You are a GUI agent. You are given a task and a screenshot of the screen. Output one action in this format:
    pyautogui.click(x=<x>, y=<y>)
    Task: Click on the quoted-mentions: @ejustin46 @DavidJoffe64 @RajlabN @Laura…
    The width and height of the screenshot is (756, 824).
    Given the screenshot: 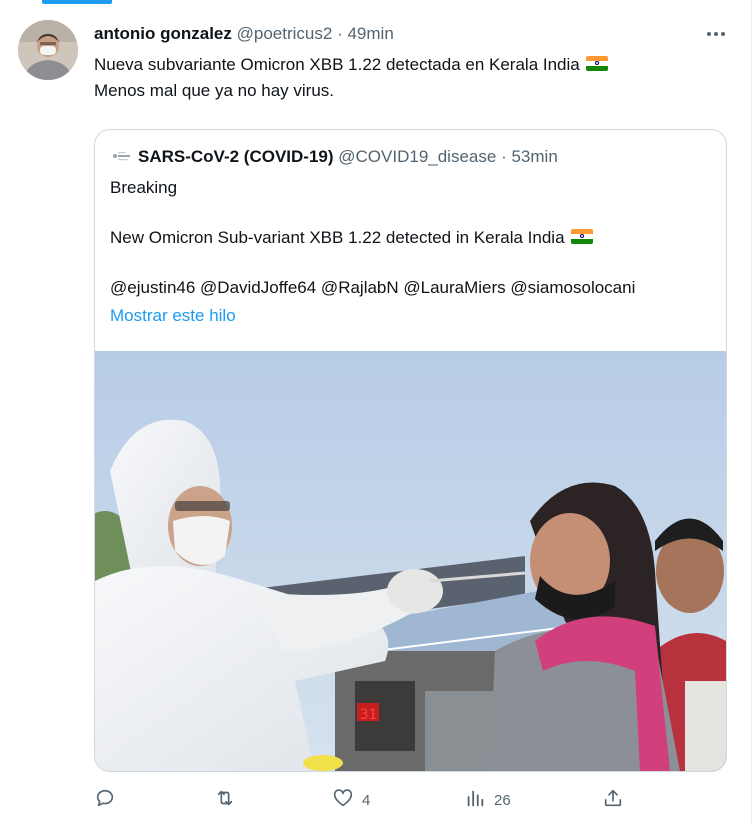 What is the action you would take?
    pyautogui.click(x=415, y=288)
    